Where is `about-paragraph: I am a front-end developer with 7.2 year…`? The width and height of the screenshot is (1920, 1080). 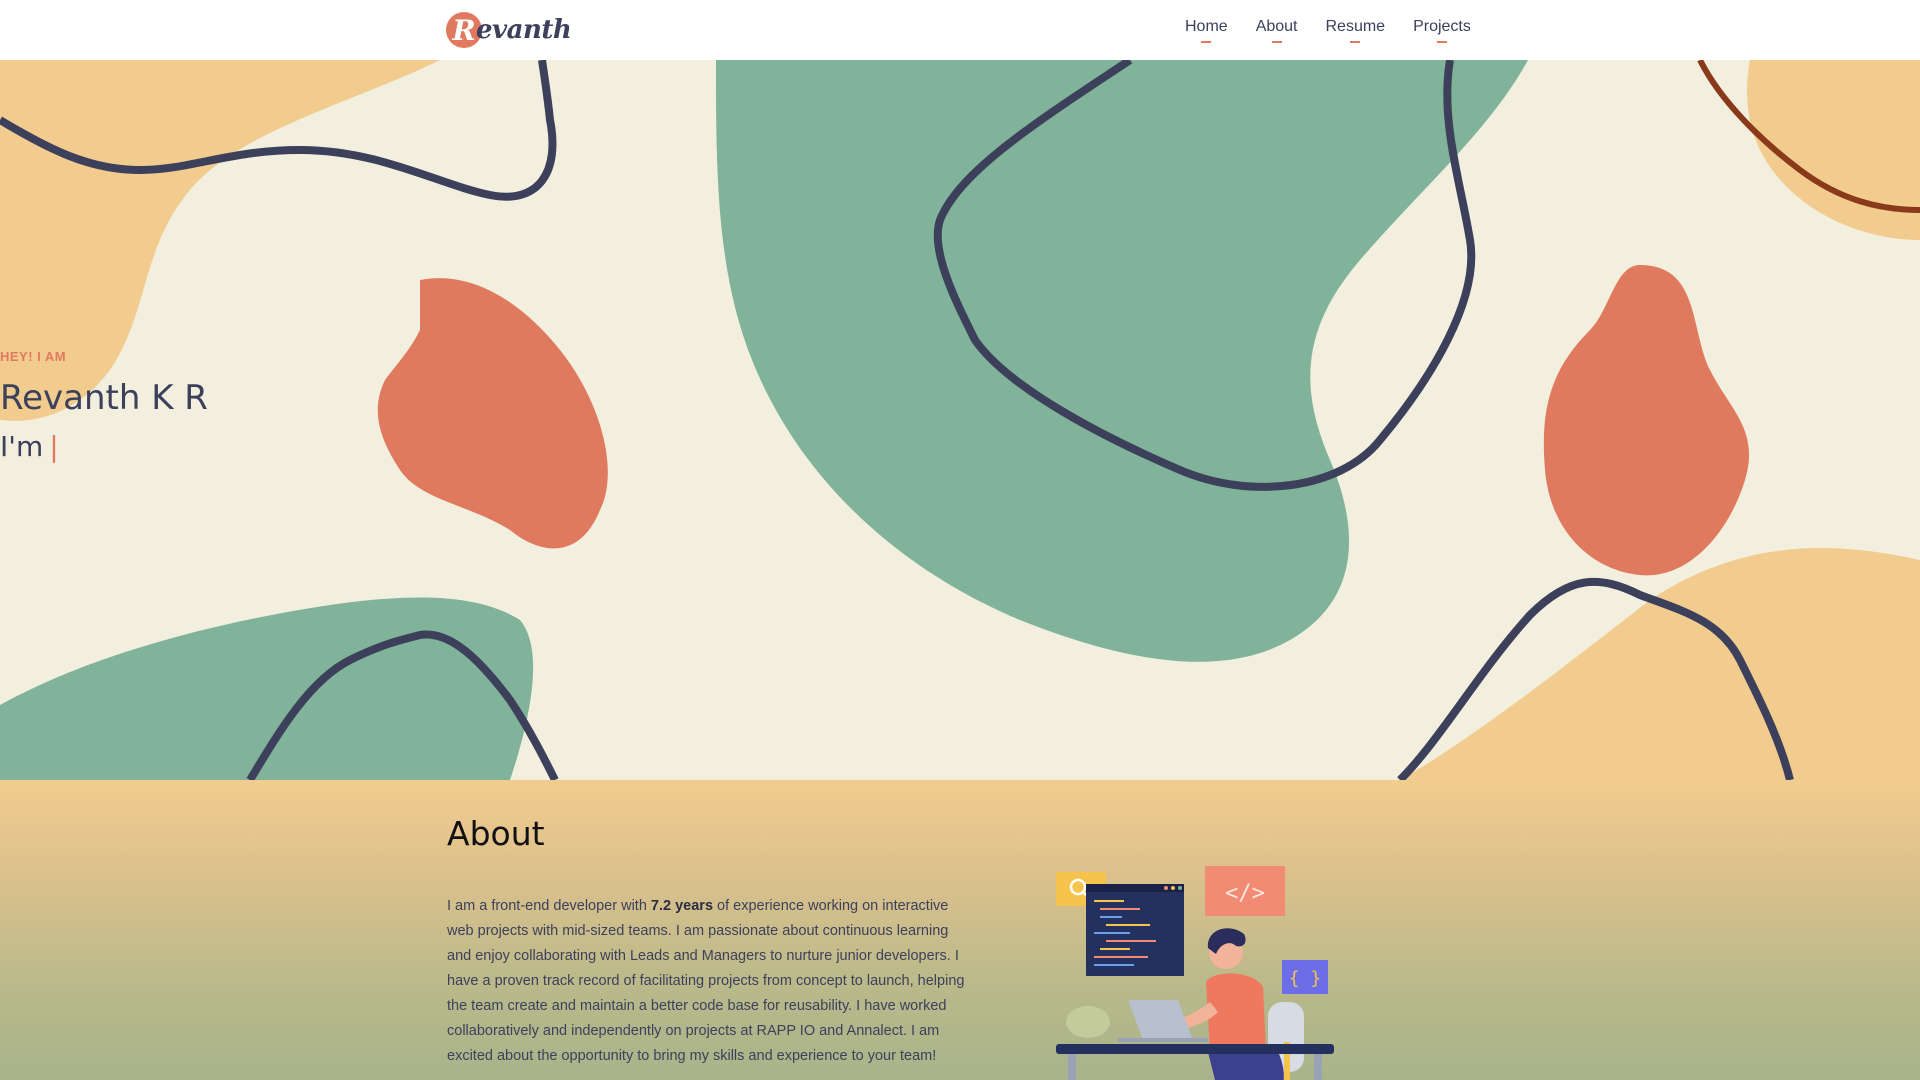 about-paragraph: I am a front-end developer with 7.2 year… is located at coordinates (707, 981).